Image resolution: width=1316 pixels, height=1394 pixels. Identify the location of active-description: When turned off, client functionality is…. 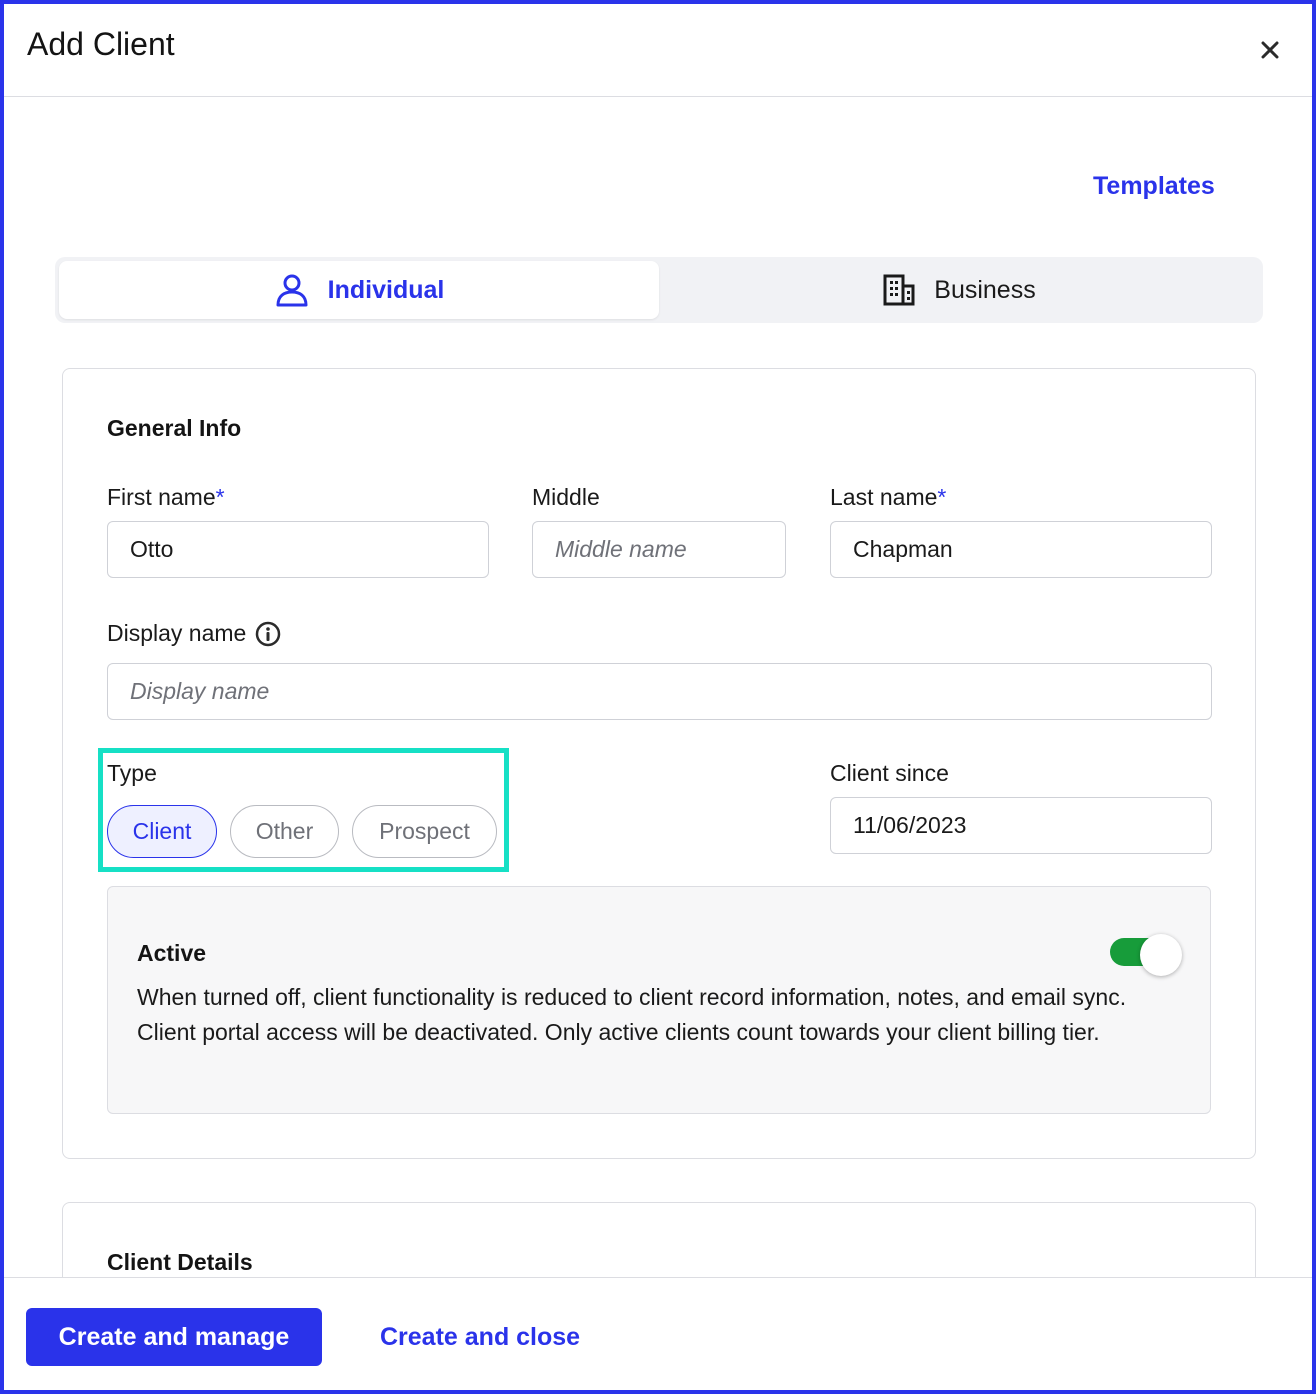
(632, 1014).